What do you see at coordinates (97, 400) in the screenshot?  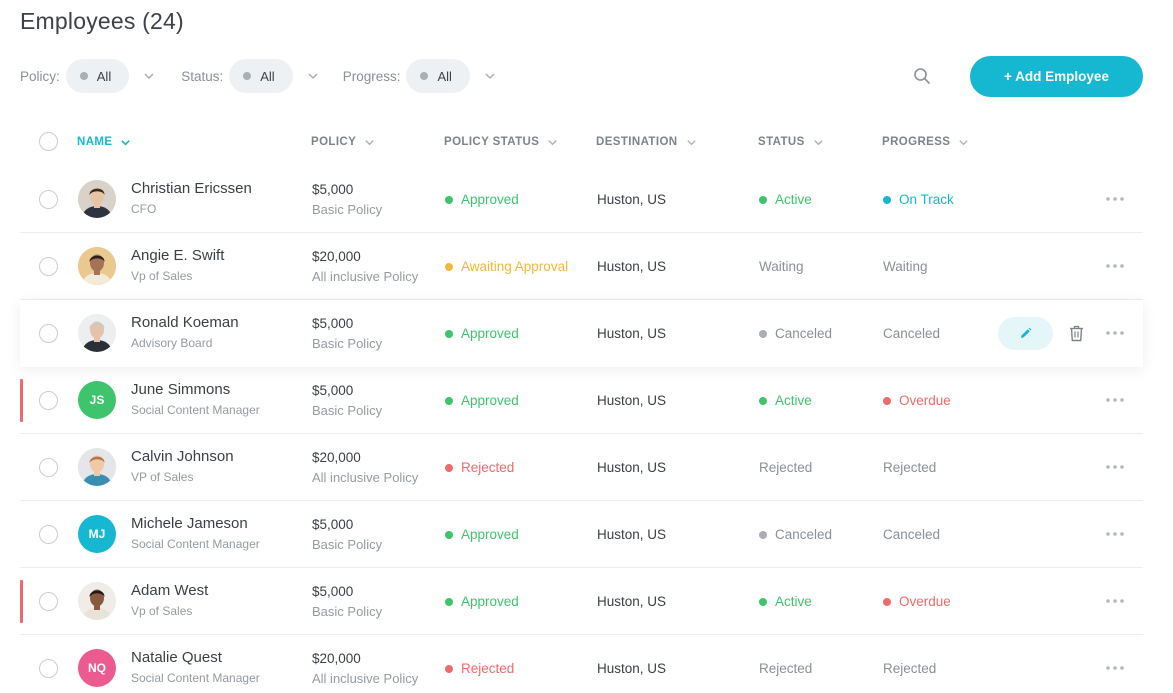 I see `avatar-initials: JS` at bounding box center [97, 400].